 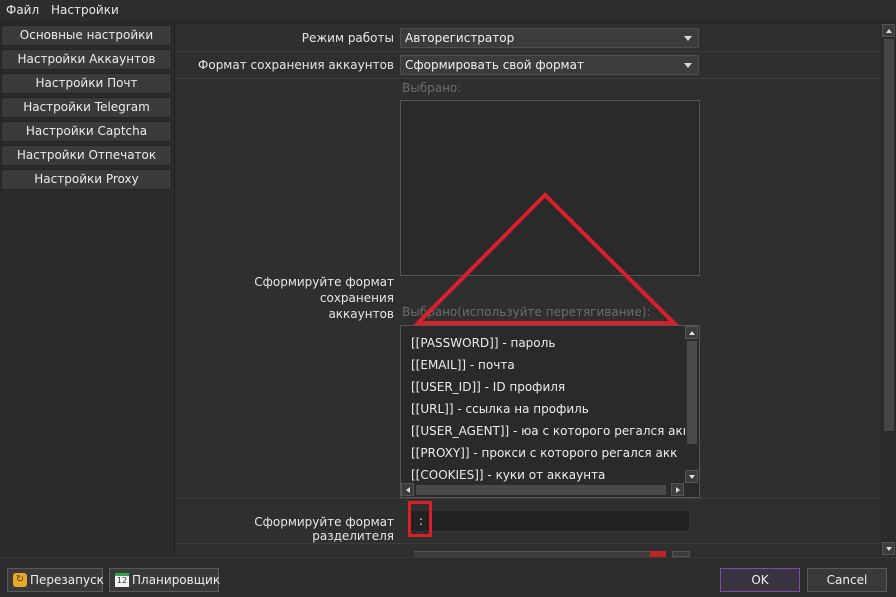 What do you see at coordinates (448, 11) in the screenshot?
I see `menu-bar: Файл Настройки` at bounding box center [448, 11].